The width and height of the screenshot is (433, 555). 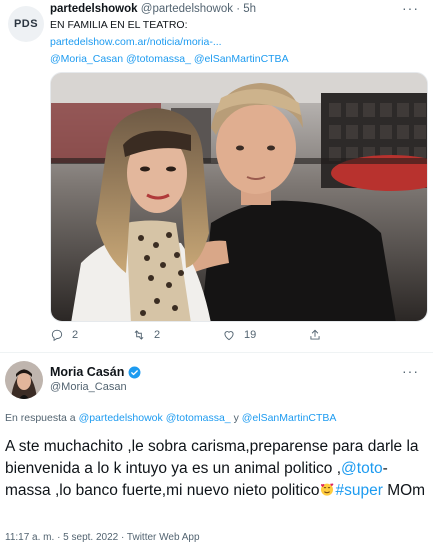 I want to click on reply-action: 2, so click(x=64, y=335).